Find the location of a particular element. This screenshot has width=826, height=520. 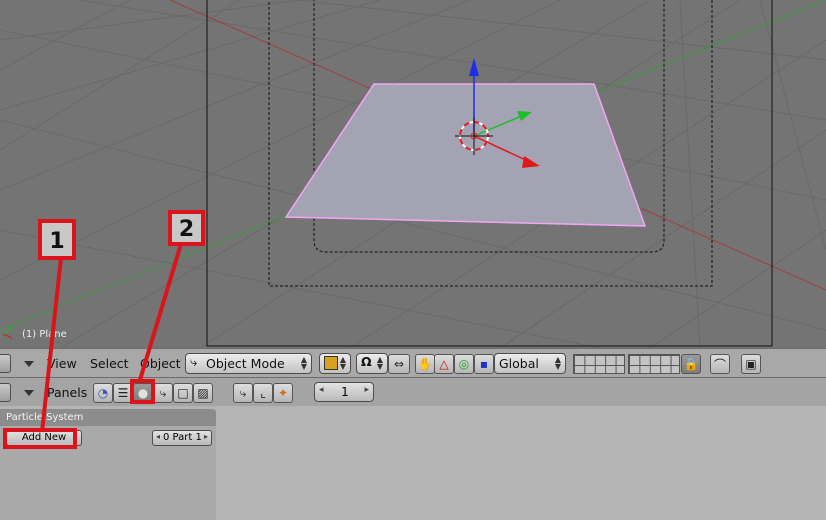

object-mode-icon: ⤷ is located at coordinates (194, 362).